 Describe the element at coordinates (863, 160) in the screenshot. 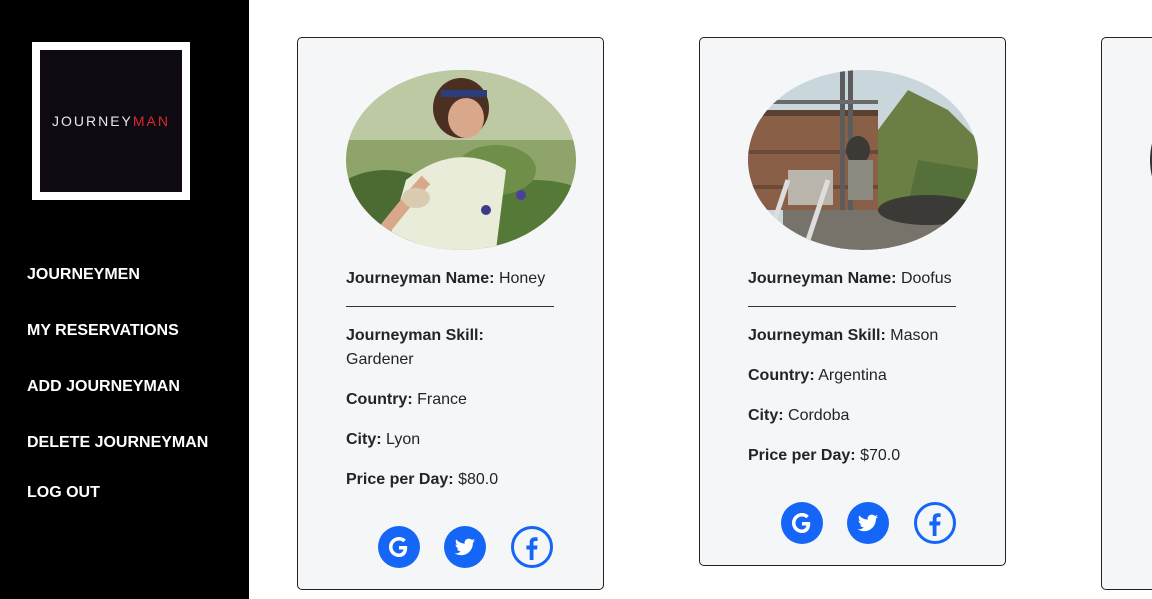

I see `journeyman-photo-mason` at that location.